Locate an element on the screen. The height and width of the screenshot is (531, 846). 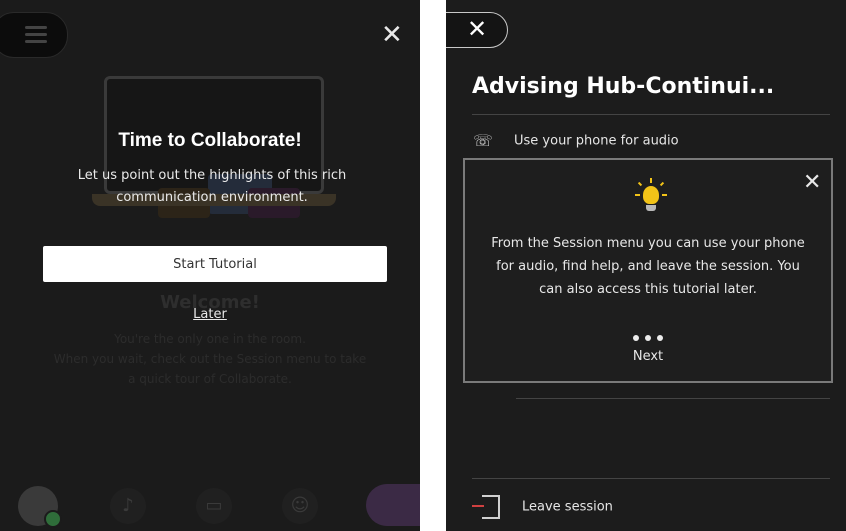
microphone-icon: ♪ is located at coordinates (128, 506).